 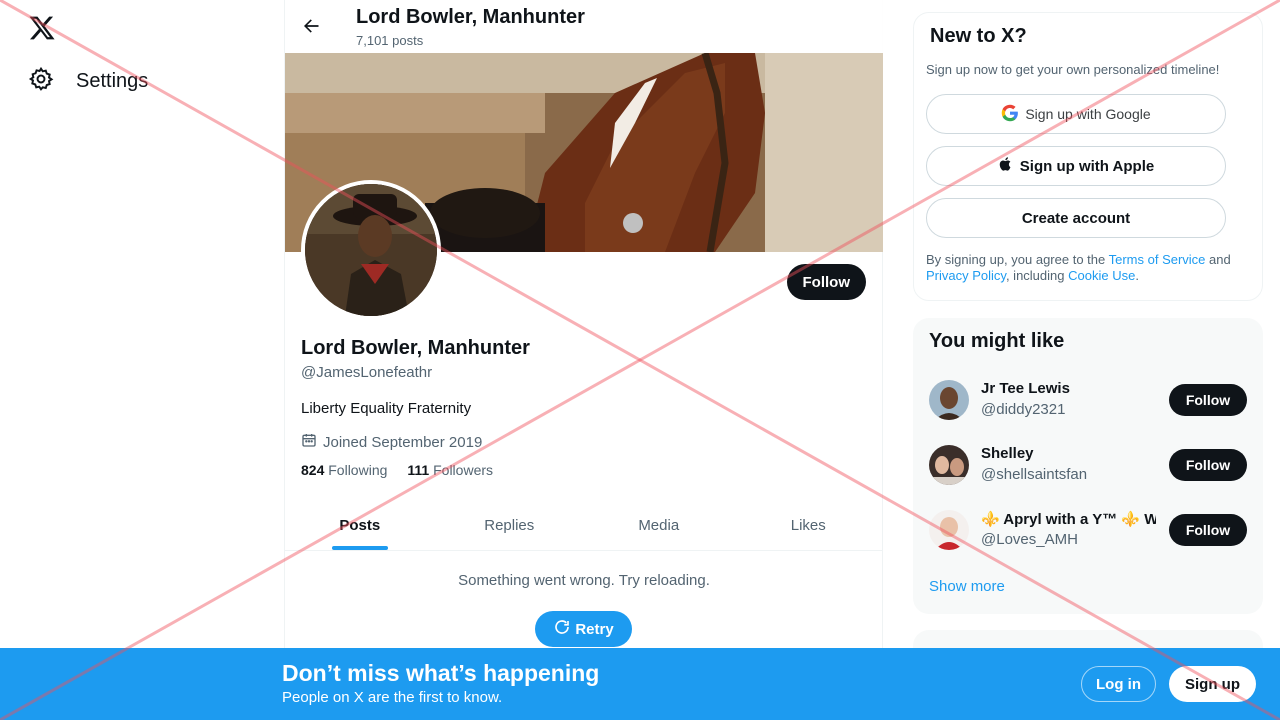 I want to click on suggested-user: Jr Tee Lewis @diddy2321 Follow, so click(x=1088, y=410).